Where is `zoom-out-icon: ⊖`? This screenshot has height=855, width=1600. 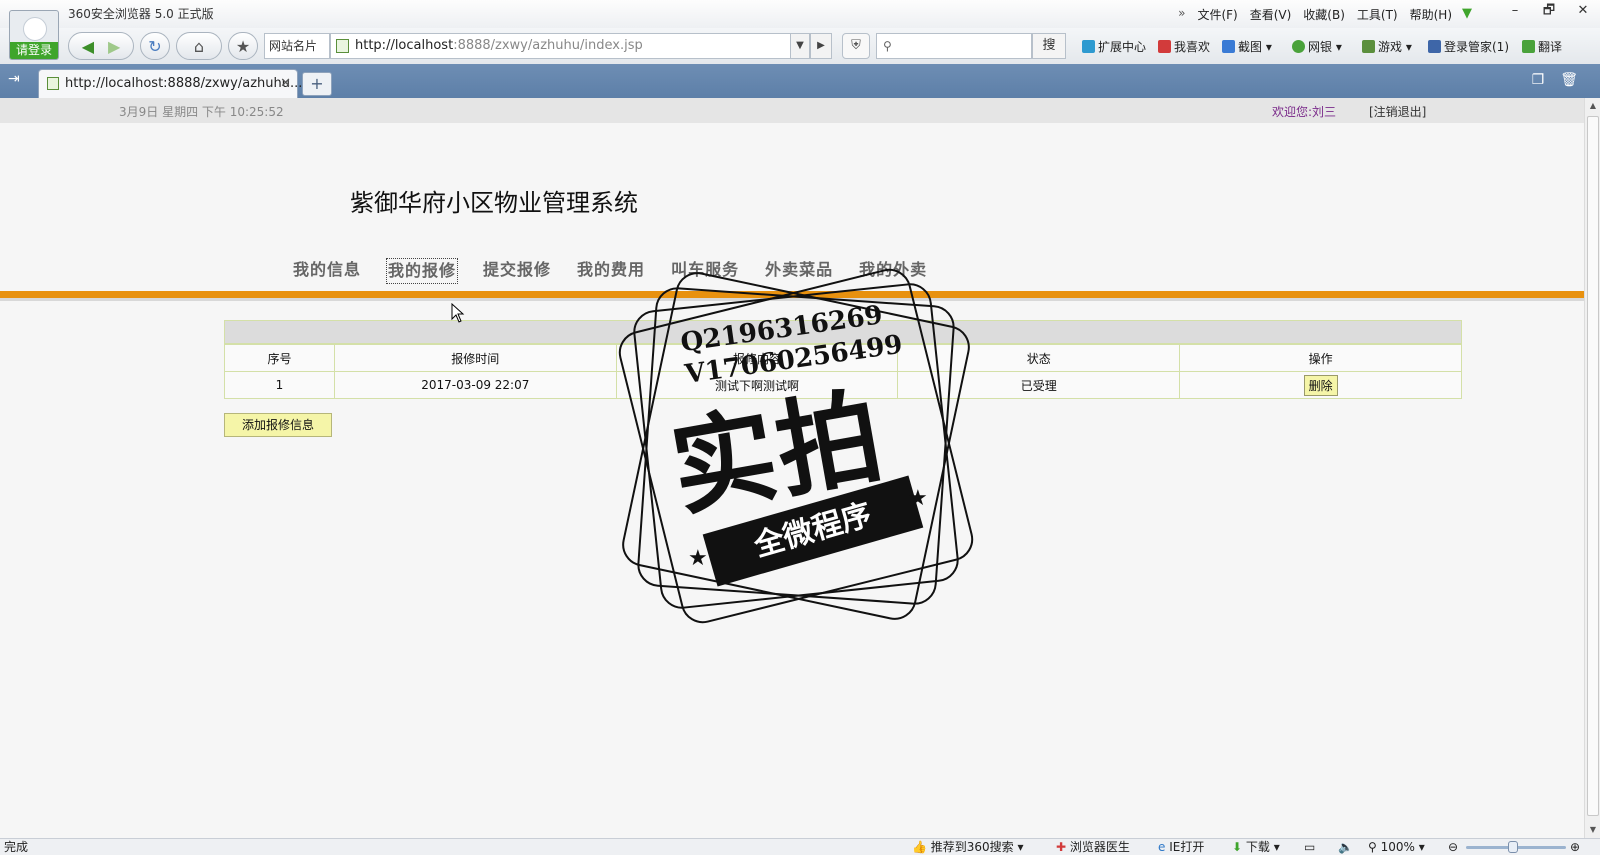 zoom-out-icon: ⊖ is located at coordinates (1453, 847).